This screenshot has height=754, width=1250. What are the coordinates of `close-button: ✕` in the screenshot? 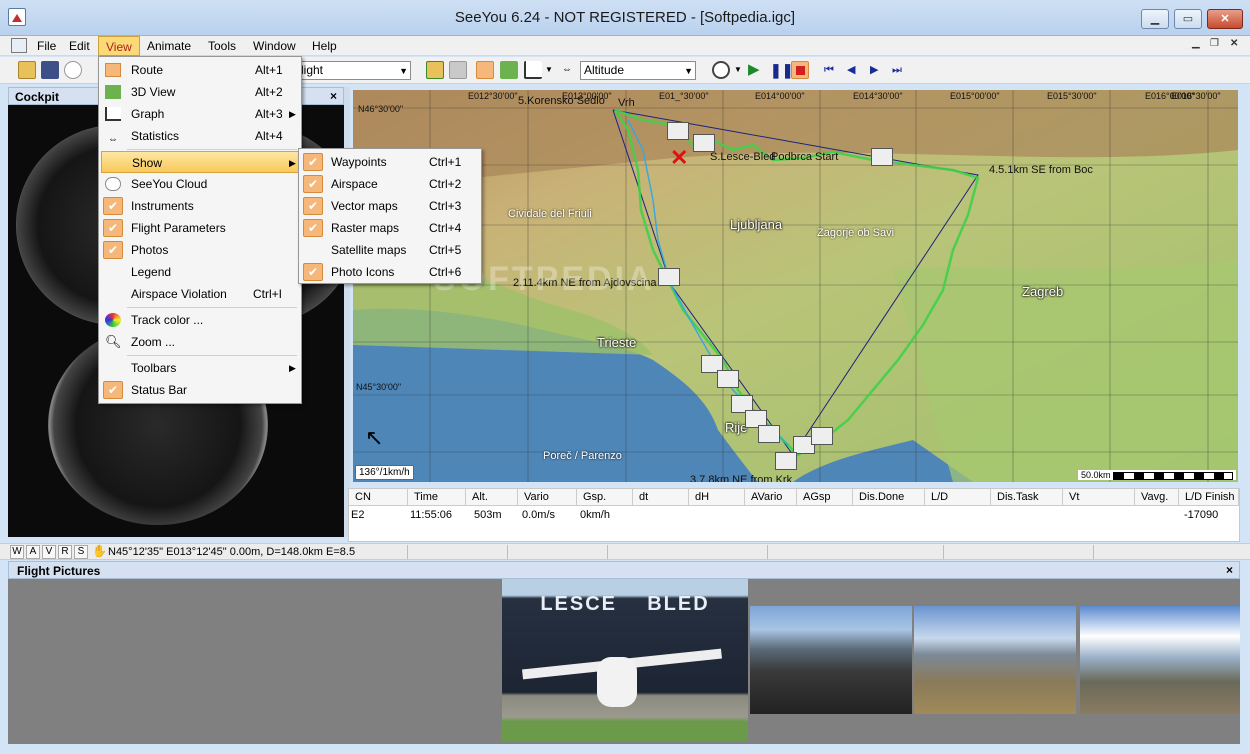 It's located at (1225, 19).